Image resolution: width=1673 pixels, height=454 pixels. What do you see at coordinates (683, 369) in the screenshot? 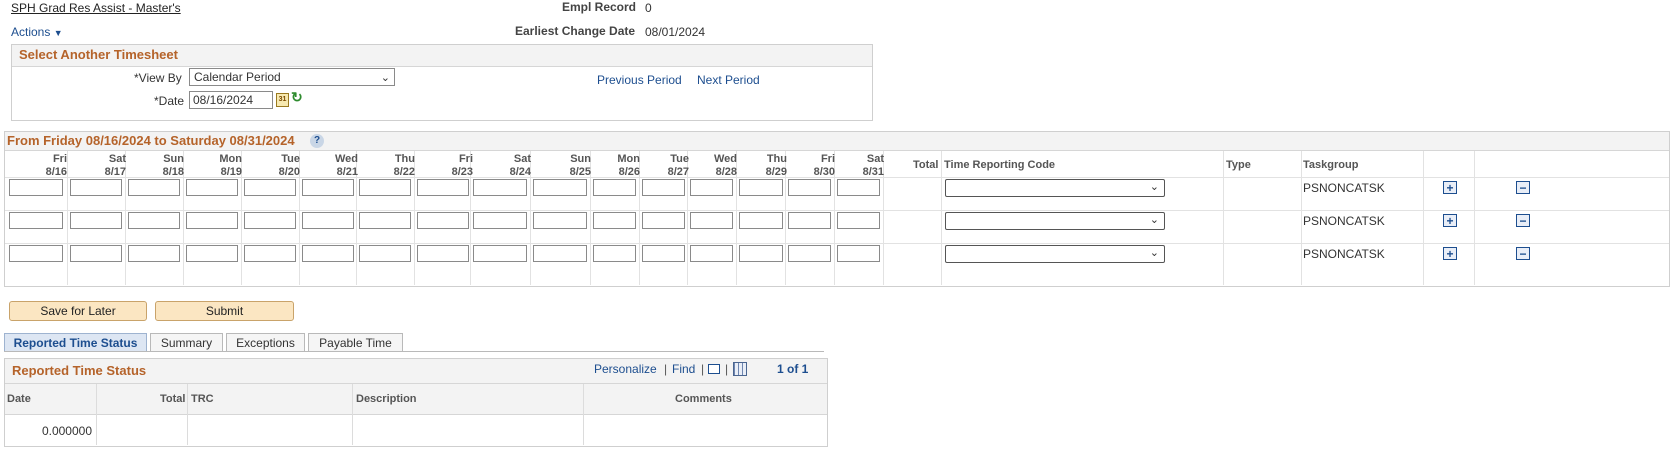
I see `find-link: Find` at bounding box center [683, 369].